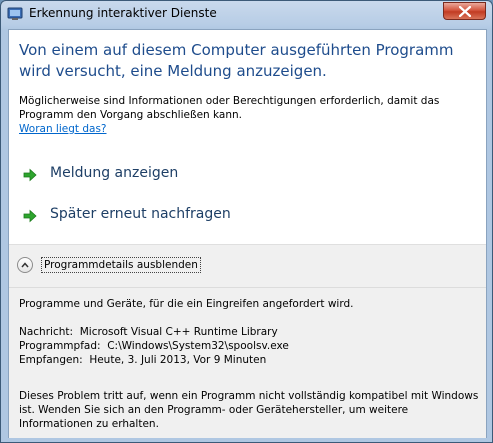  Describe the element at coordinates (121, 265) in the screenshot. I see `details-toggle-label: Programmdetails ausblenden` at that location.